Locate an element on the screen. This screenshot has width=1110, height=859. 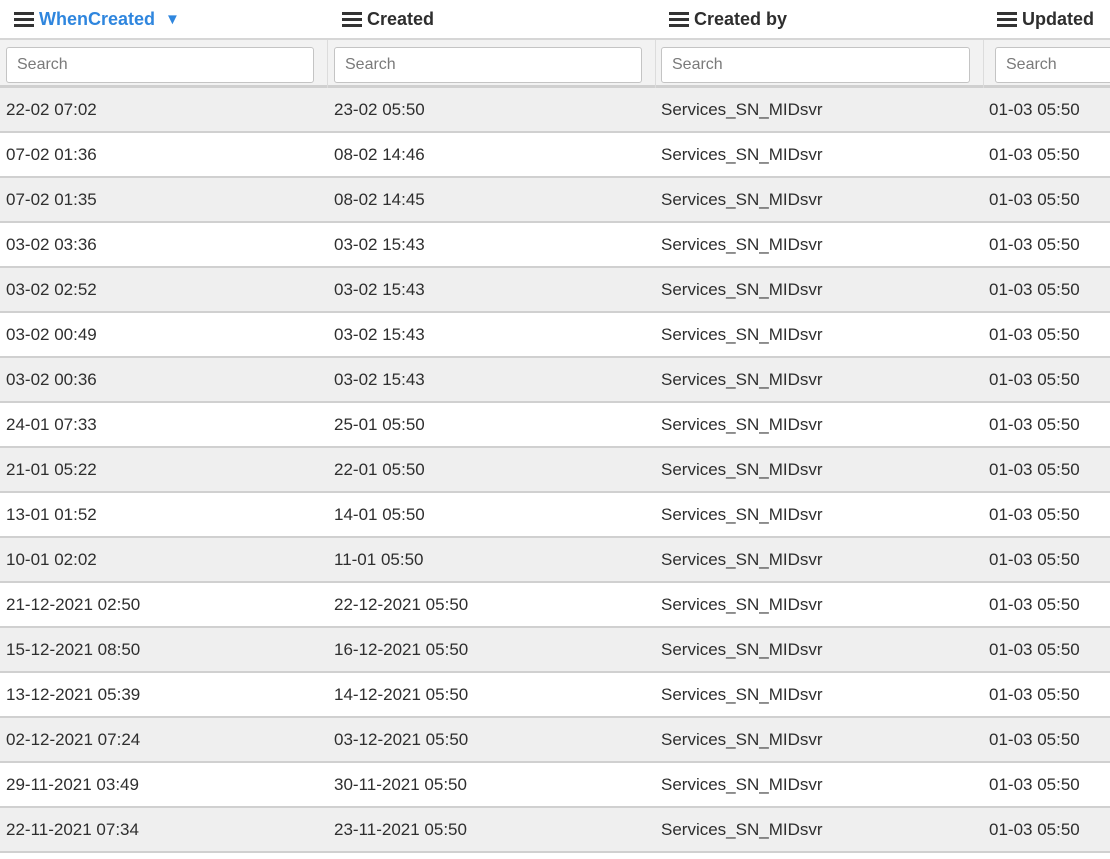
filter-cell-created-by is located at coordinates (820, 64).